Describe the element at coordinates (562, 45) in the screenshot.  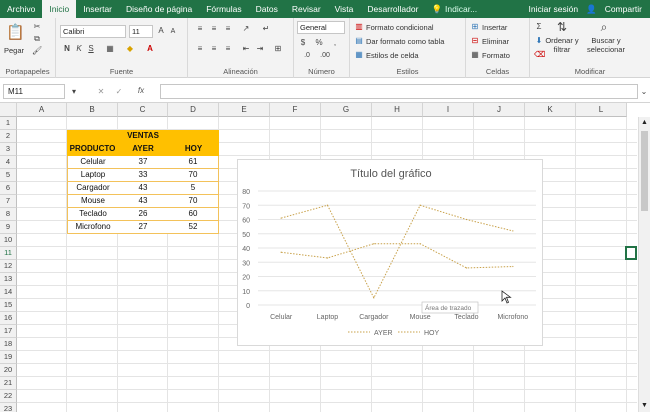
I see `sort-filter-button: Ordenar y filtrar` at that location.